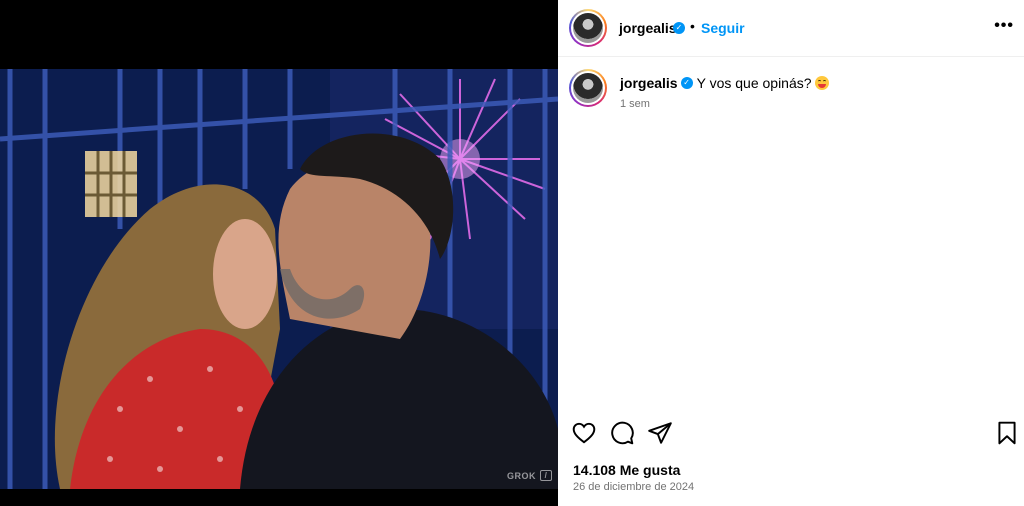  Describe the element at coordinates (584, 433) in the screenshot. I see `heart-icon` at that location.